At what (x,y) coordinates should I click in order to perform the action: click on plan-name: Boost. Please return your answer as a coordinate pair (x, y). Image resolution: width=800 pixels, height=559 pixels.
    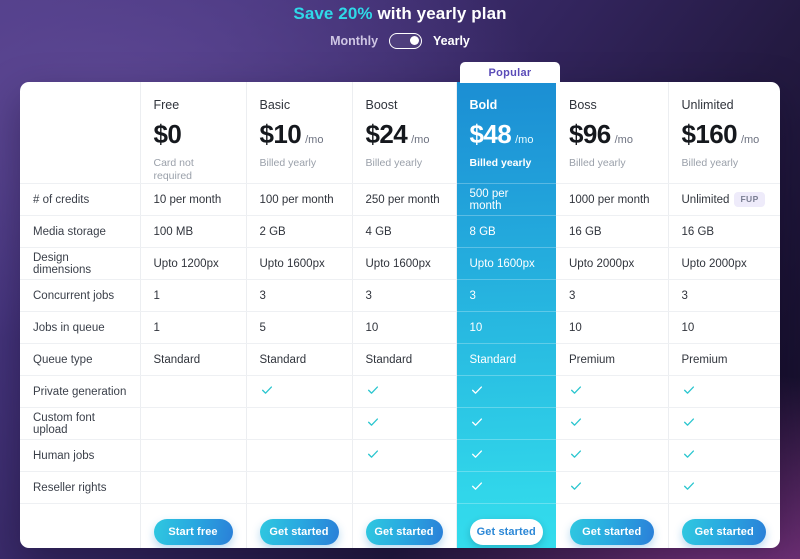
    Looking at the image, I should click on (381, 105).